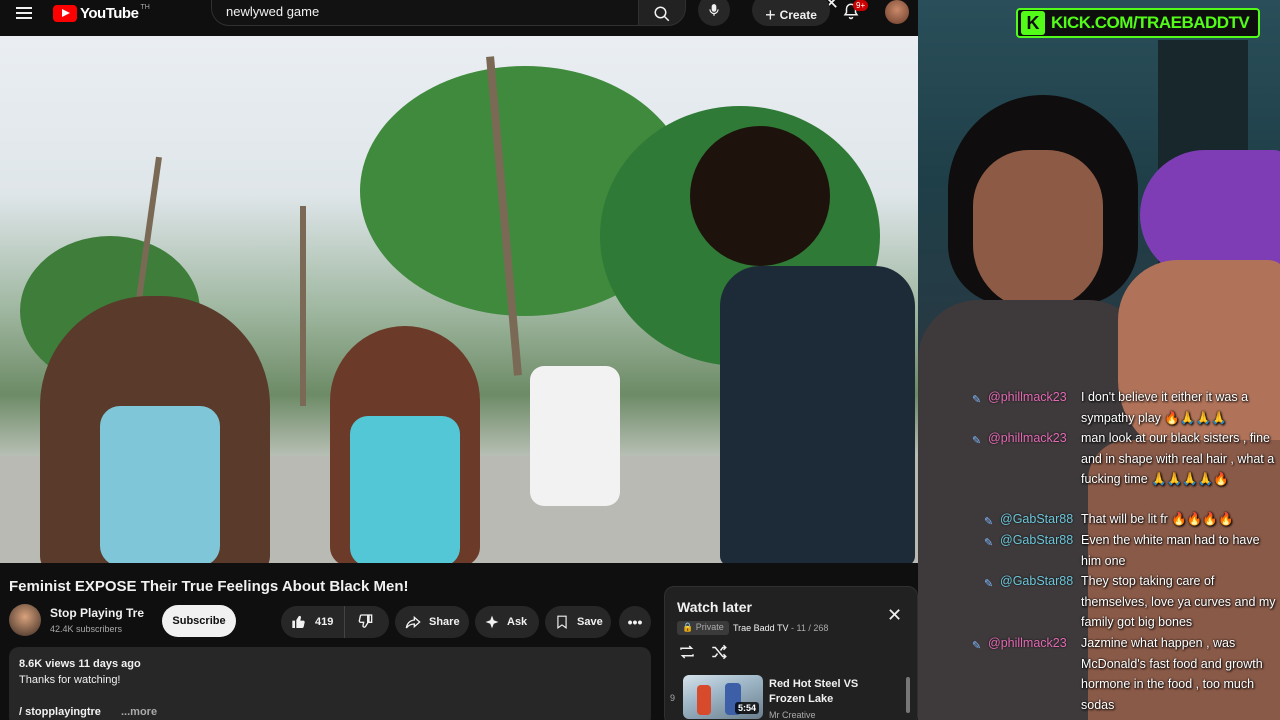 Image resolution: width=1280 pixels, height=720 pixels. Describe the element at coordinates (313, 622) in the screenshot. I see `like-button: 419` at that location.